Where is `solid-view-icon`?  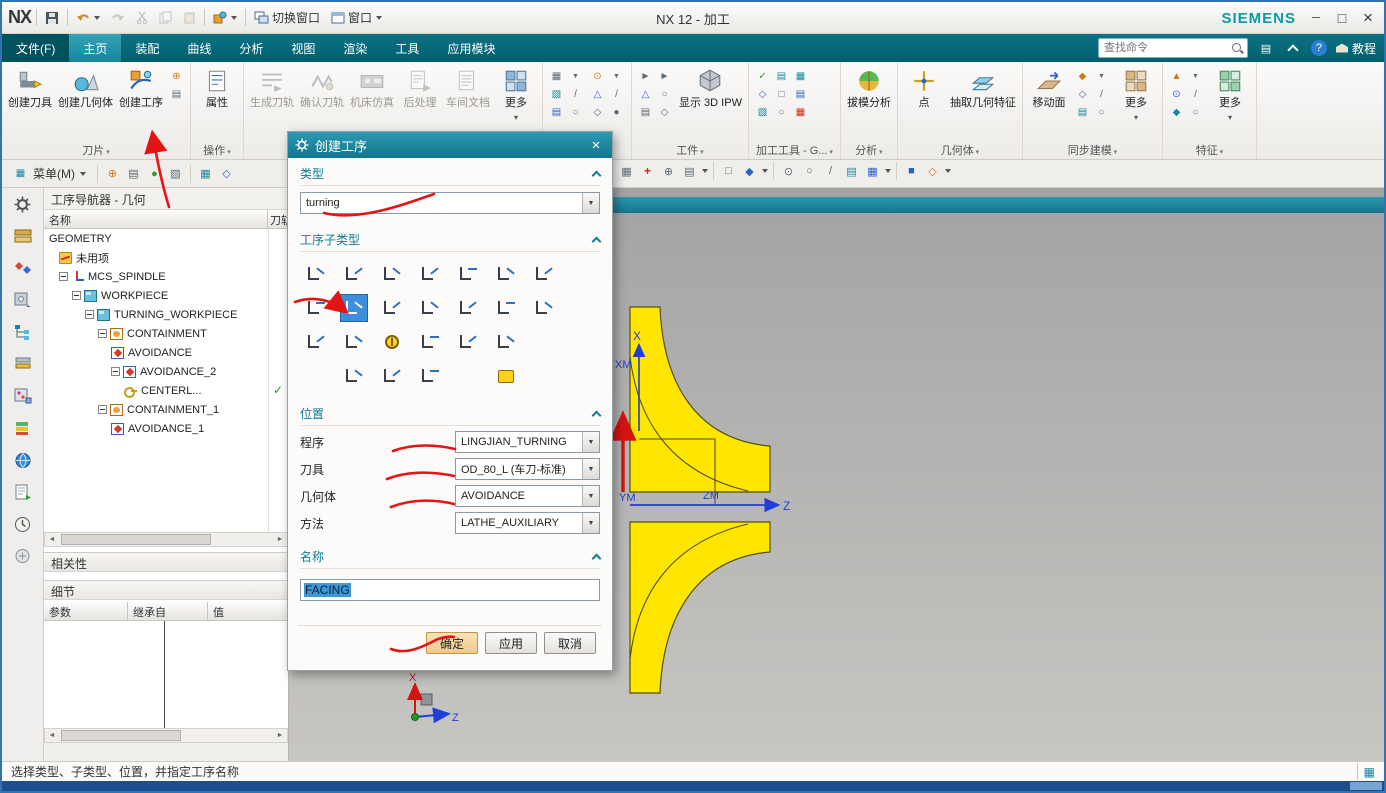
solid-view-icon is located at coordinates (749, 171).